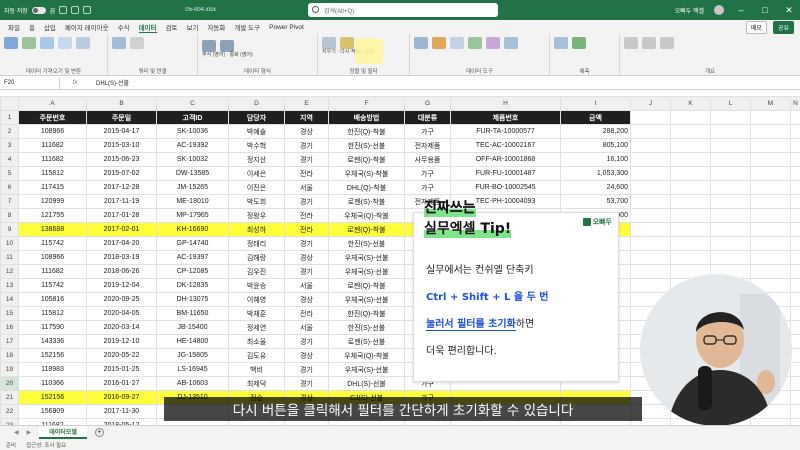 This screenshot has height=450, width=800. I want to click on table-cell: 115812, so click(52, 173).